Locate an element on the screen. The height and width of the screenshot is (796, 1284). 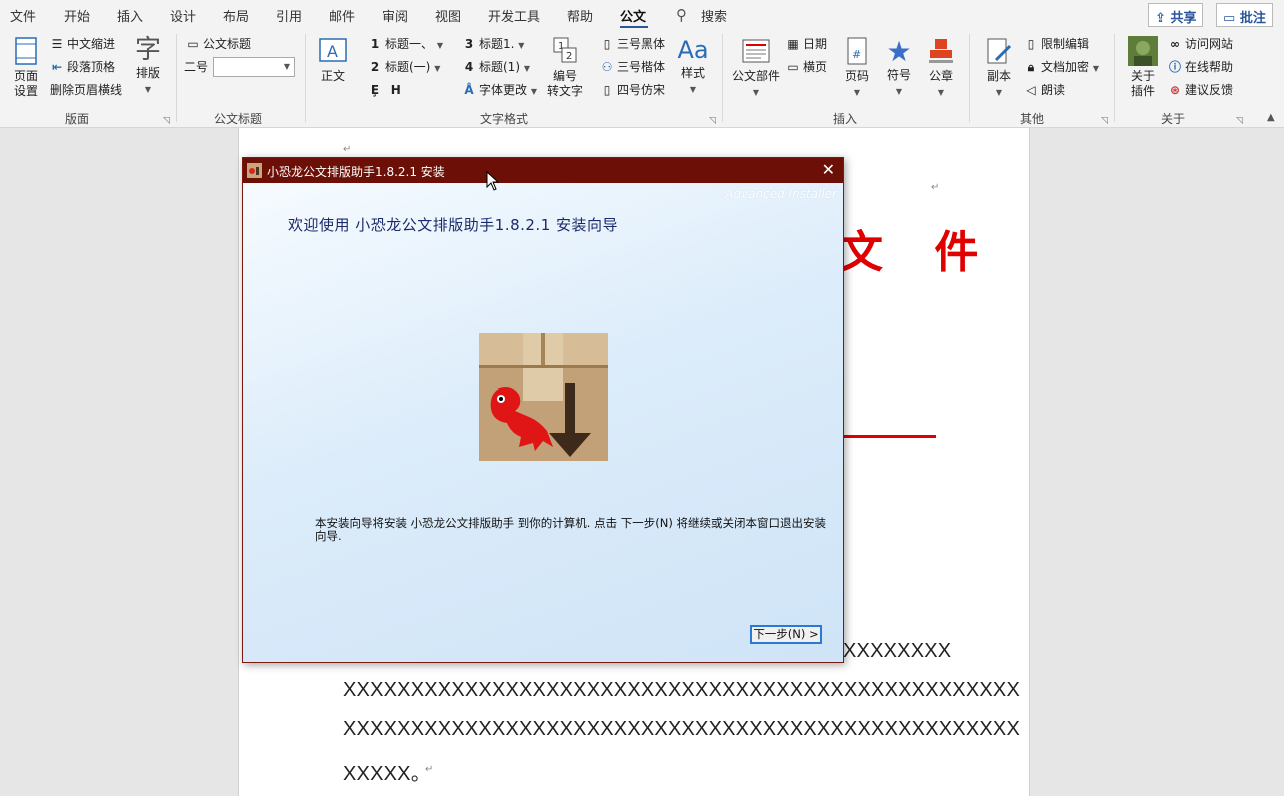
body-text-button: A 正文 is located at coordinates (333, 60).